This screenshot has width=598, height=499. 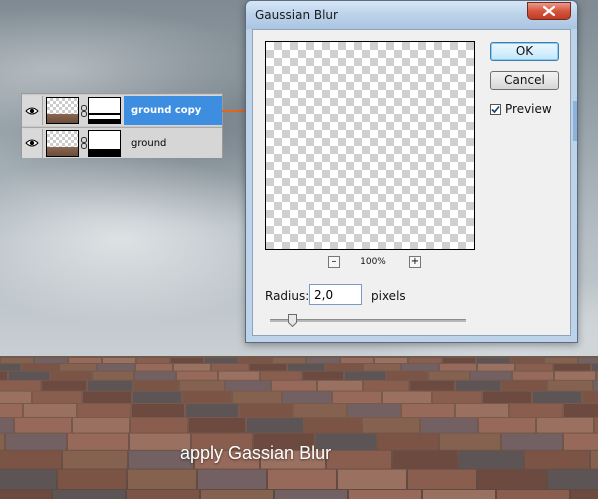 I want to click on radius-input, so click(x=335, y=294).